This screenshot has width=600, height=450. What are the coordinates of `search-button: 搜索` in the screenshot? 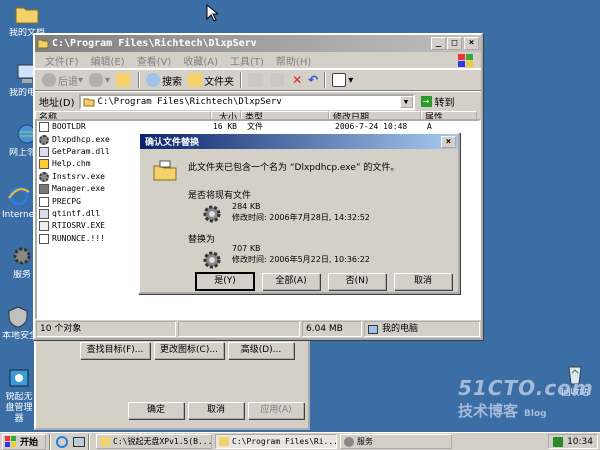 It's located at (164, 80).